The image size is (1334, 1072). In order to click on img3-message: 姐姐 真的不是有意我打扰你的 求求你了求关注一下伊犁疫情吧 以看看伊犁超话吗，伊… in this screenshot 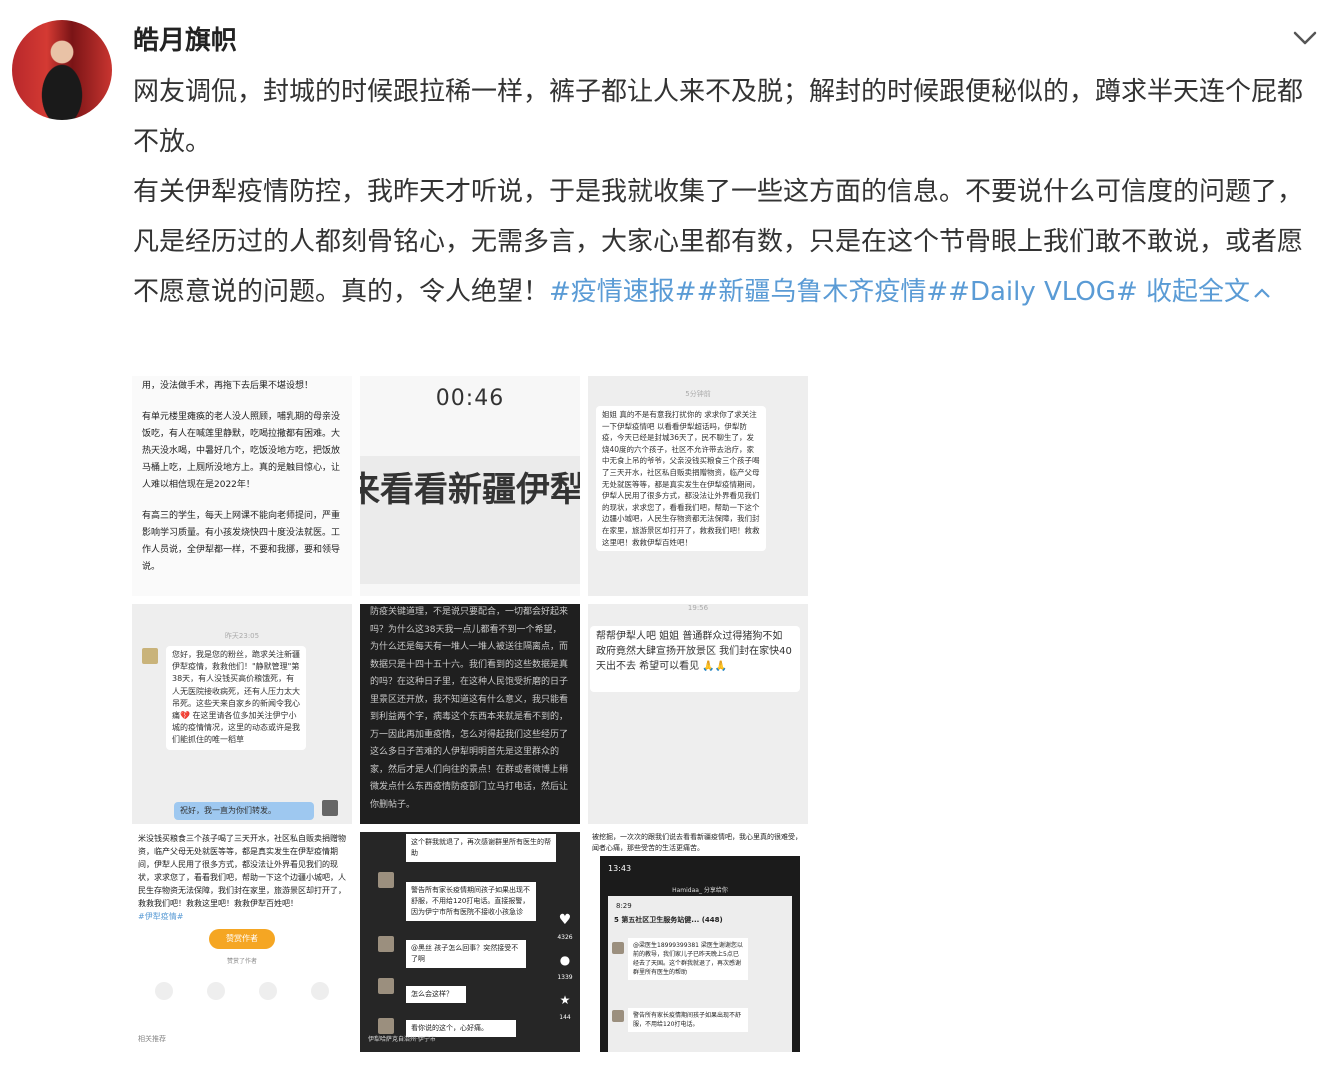, I will do `click(681, 479)`.